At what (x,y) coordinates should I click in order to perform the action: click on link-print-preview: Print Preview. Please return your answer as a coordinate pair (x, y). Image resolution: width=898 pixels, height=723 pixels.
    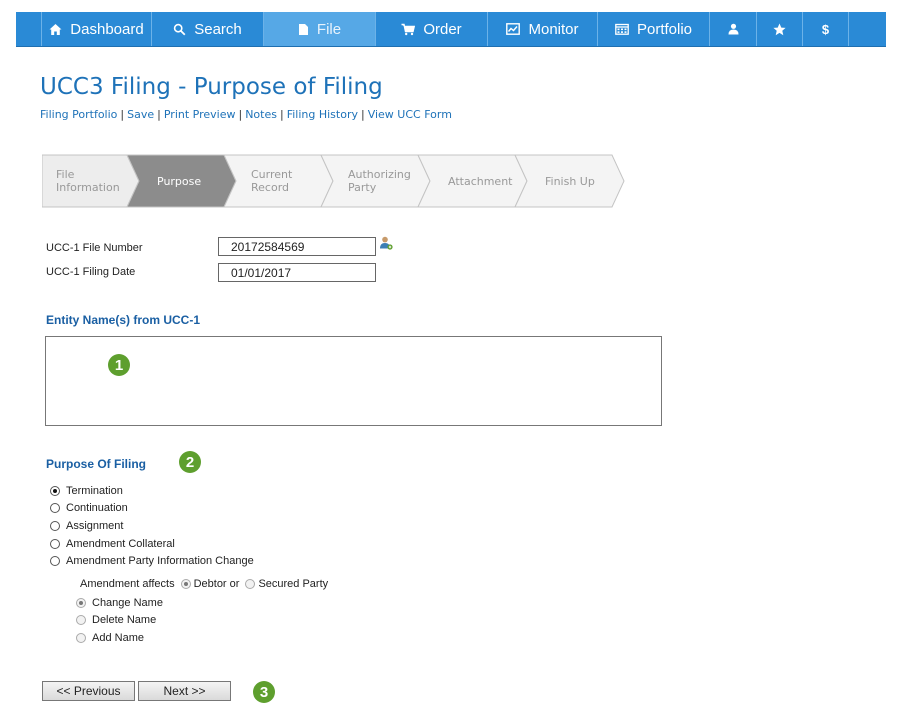
    Looking at the image, I should click on (200, 114).